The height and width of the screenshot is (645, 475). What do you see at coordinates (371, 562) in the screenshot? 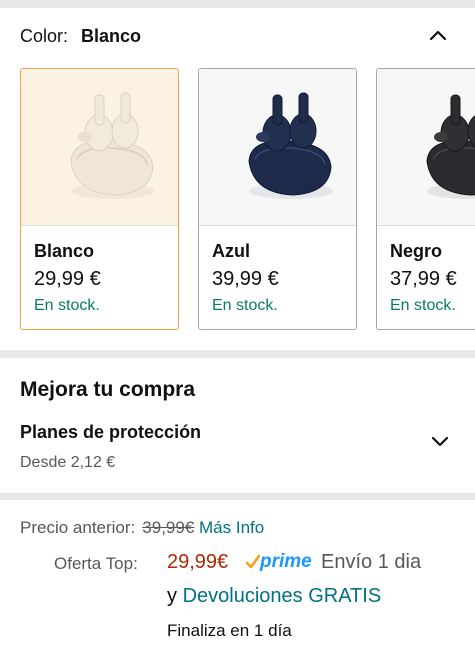
I see `shipping-text: Envío 1 dia` at bounding box center [371, 562].